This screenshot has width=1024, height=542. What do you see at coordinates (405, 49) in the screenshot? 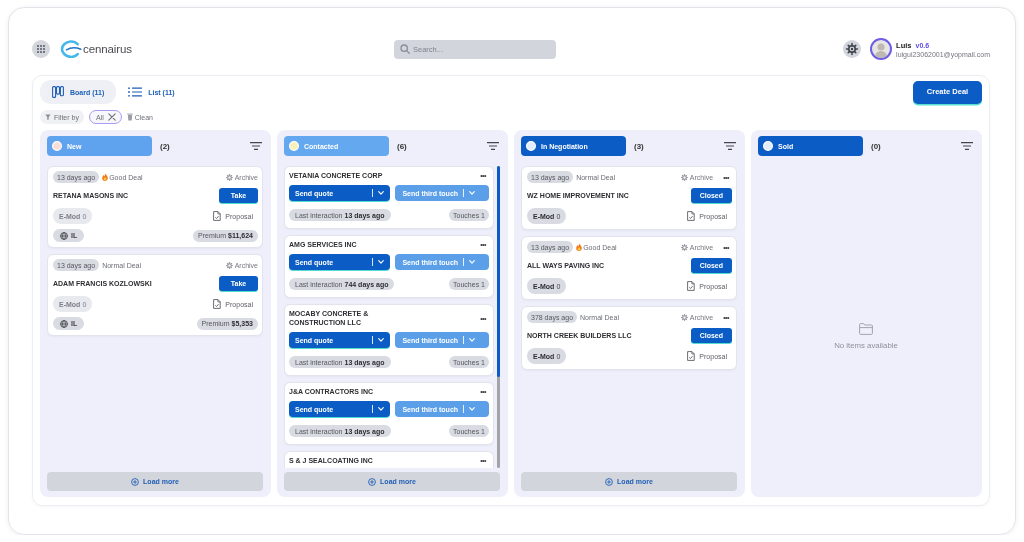
I see `search-icon` at bounding box center [405, 49].